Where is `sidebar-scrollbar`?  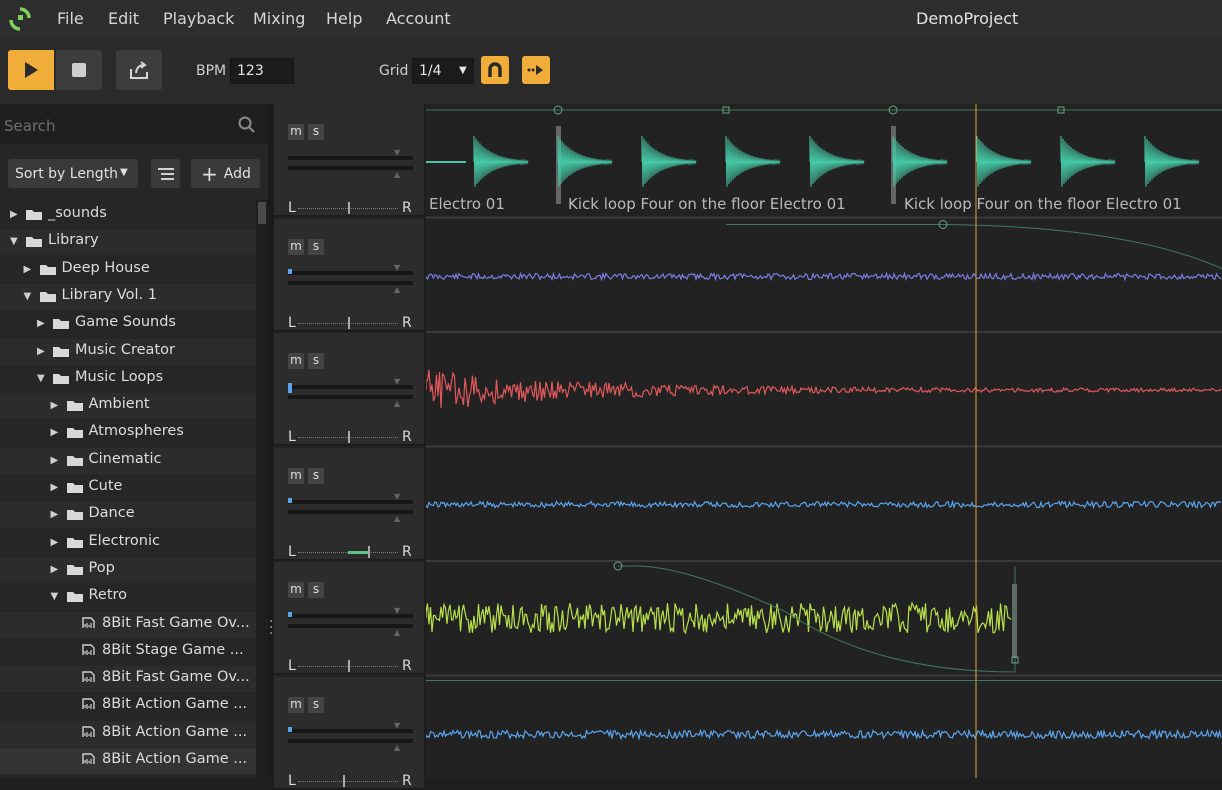
sidebar-scrollbar is located at coordinates (262, 489).